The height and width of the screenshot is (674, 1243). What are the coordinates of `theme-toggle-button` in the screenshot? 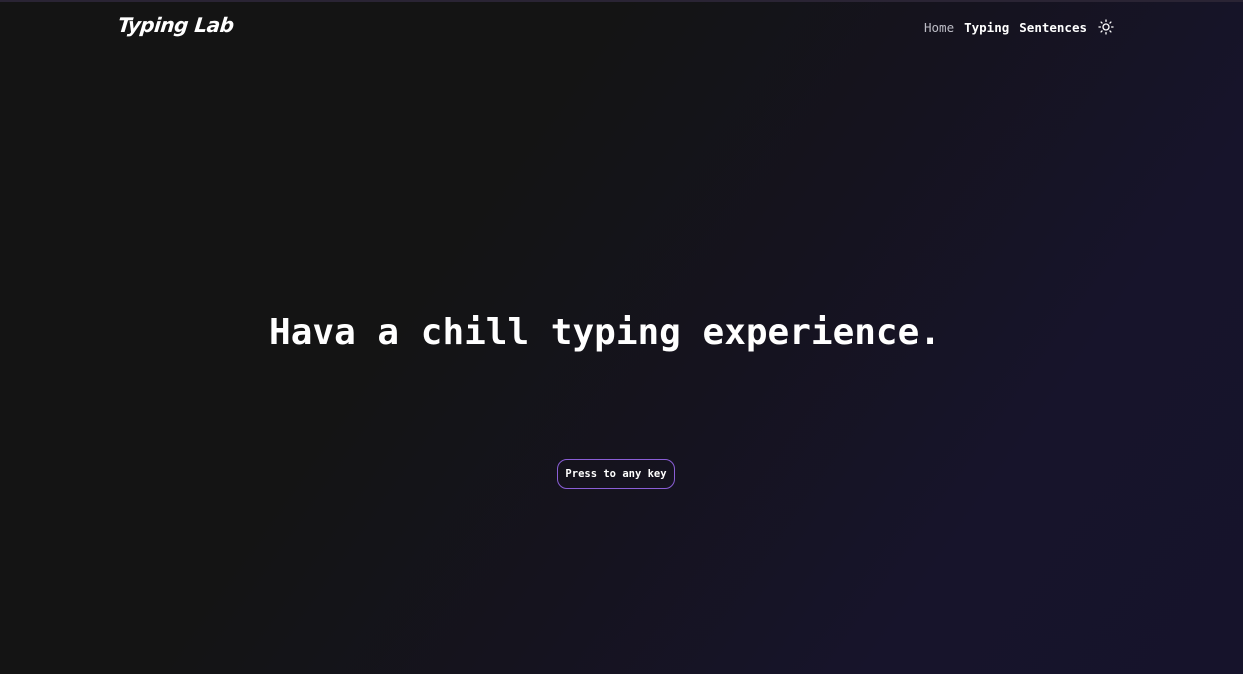 It's located at (1106, 27).